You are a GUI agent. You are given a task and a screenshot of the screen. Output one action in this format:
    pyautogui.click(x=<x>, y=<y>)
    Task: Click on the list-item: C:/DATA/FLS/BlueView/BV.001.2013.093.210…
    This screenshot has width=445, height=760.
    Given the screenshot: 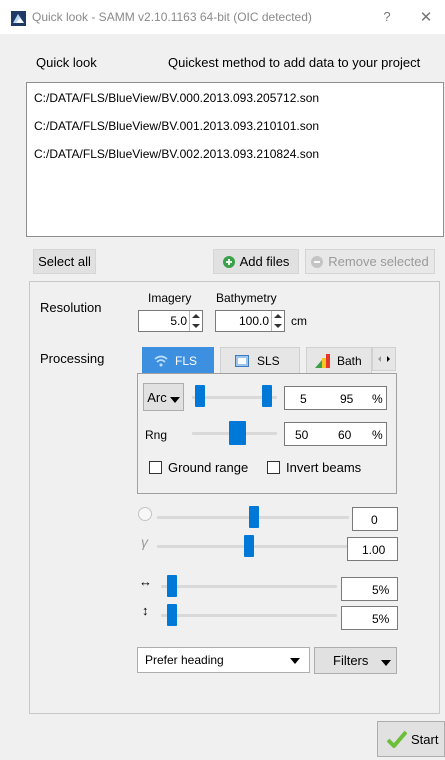 What is the action you would take?
    pyautogui.click(x=176, y=126)
    